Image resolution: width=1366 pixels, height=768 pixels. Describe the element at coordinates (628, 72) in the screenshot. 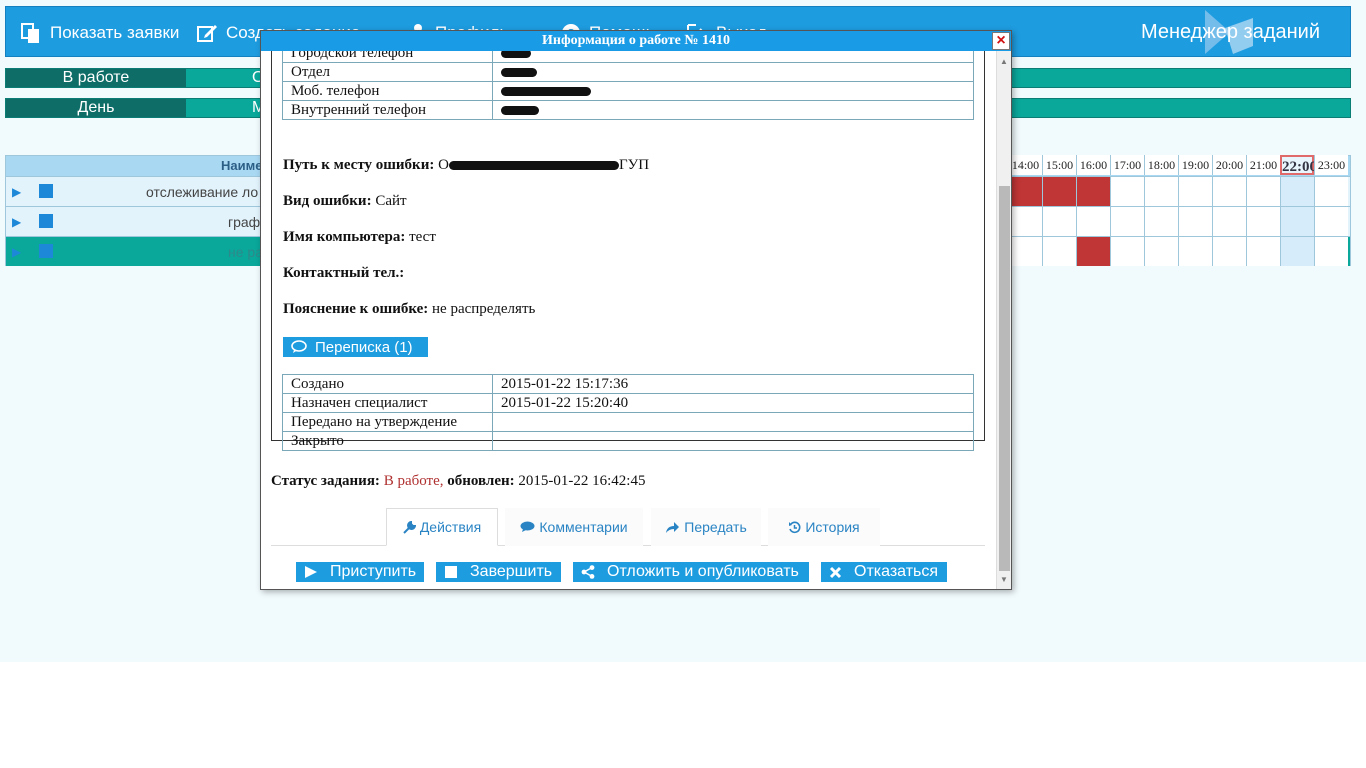

I see `table-row: Отдел` at that location.